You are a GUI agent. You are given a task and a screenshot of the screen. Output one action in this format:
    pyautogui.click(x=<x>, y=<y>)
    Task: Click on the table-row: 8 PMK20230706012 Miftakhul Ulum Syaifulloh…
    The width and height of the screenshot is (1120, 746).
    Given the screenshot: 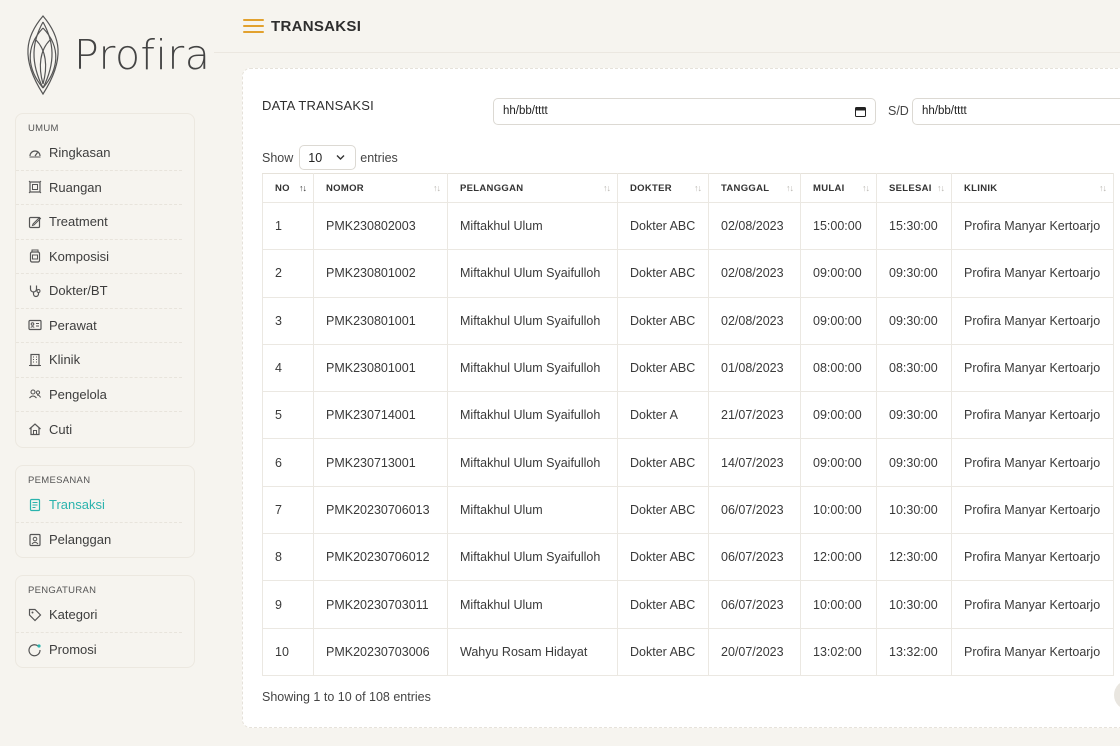 What is the action you would take?
    pyautogui.click(x=688, y=557)
    